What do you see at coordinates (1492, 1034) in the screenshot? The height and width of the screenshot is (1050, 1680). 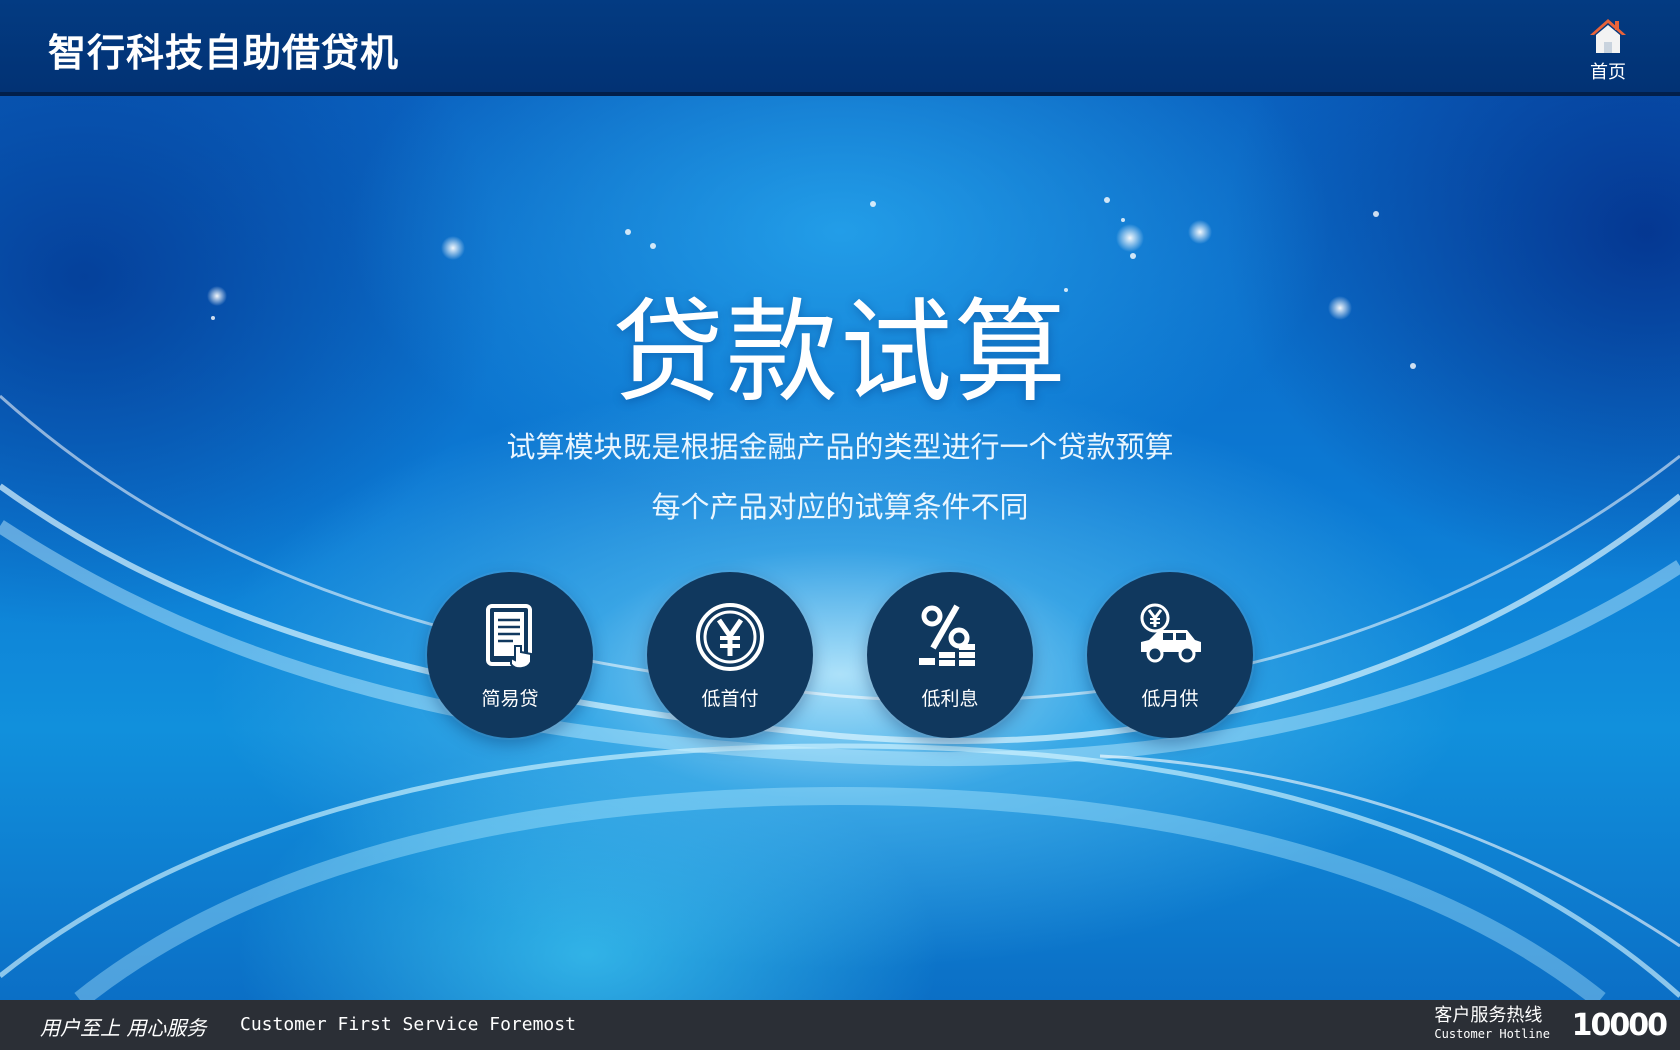 I see `hotline-label-english: Customer Hotline` at bounding box center [1492, 1034].